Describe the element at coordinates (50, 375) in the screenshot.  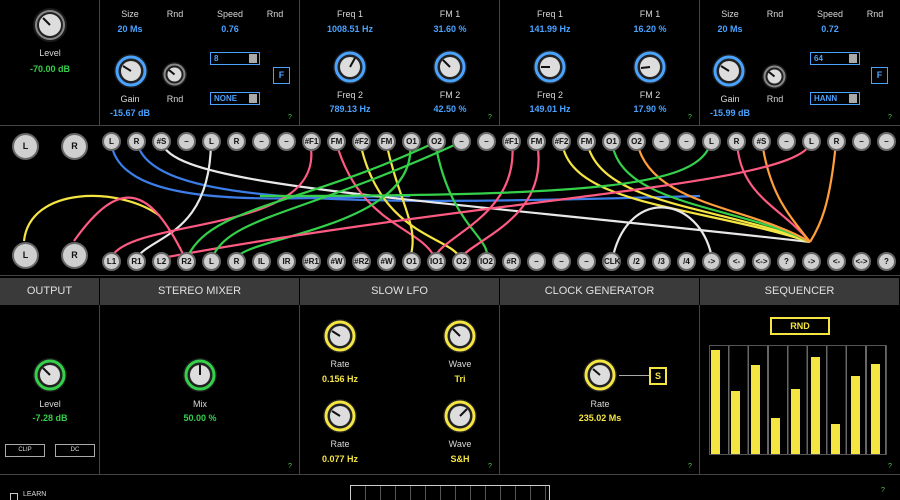
I see `output-level-knob` at that location.